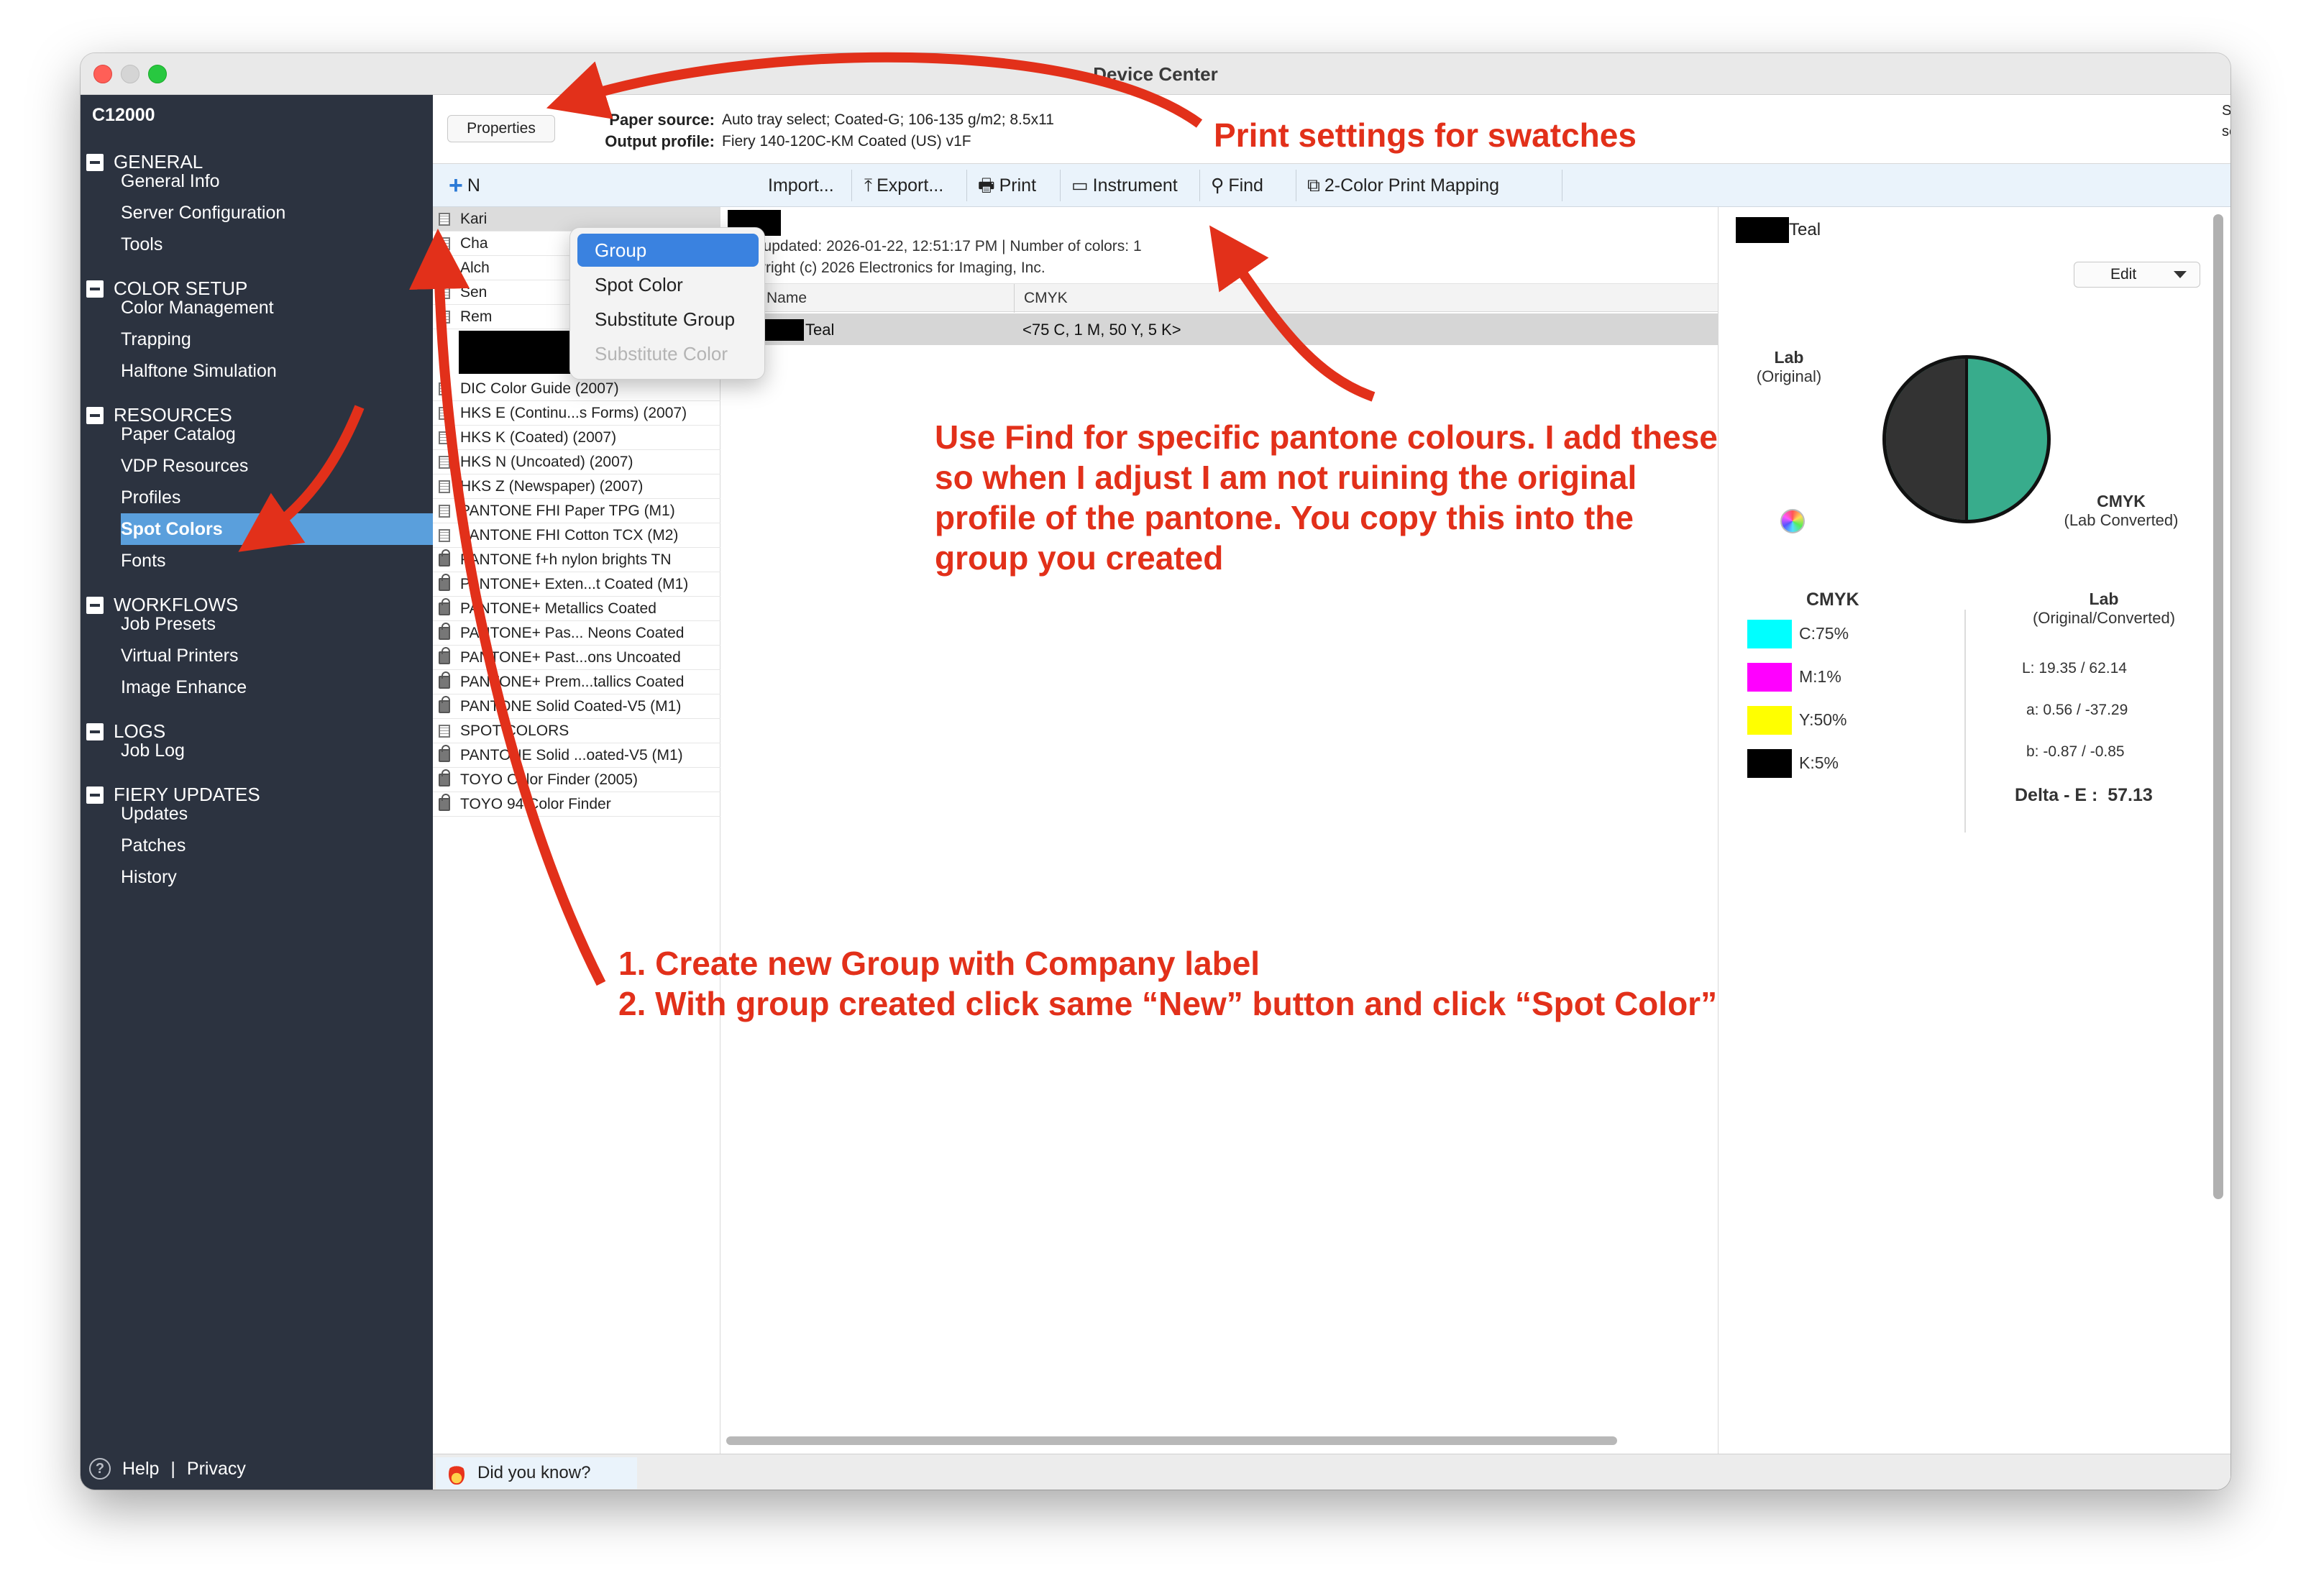 The image size is (2311, 1596). Describe the element at coordinates (301, 478) in the screenshot. I see `arrow-to-spot-colors` at that location.